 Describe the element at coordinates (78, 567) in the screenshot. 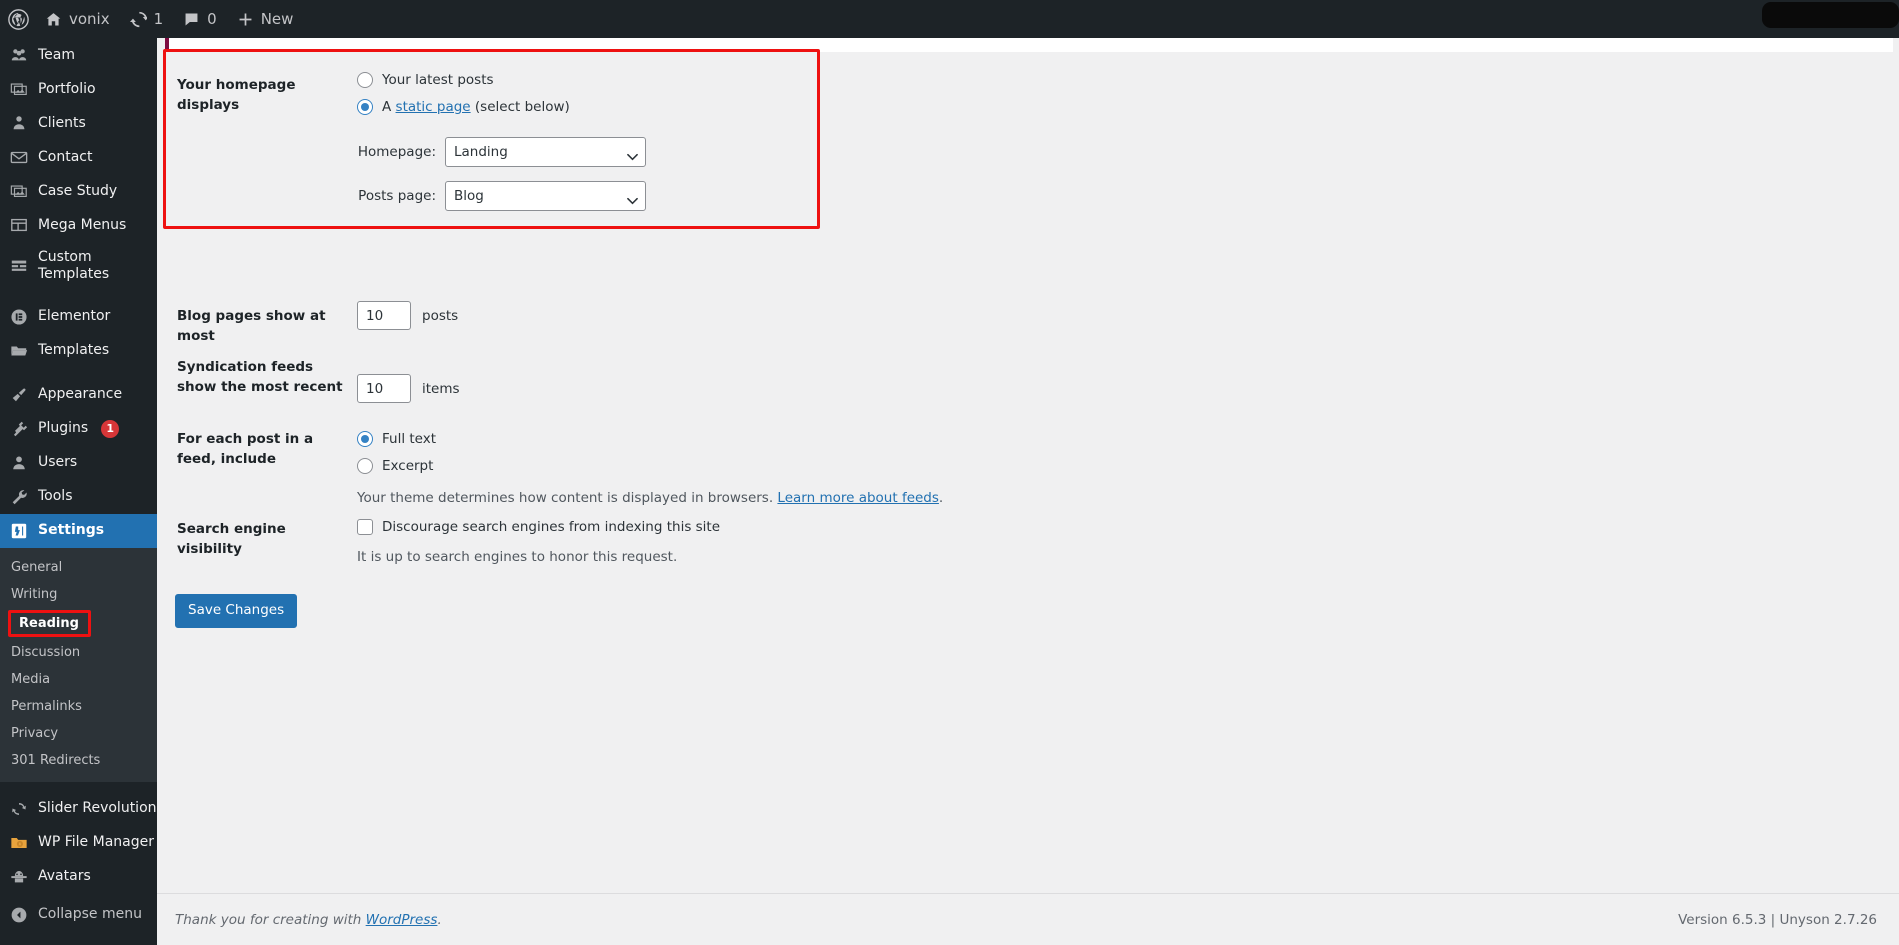

I see `sidebar-item-general: General` at that location.